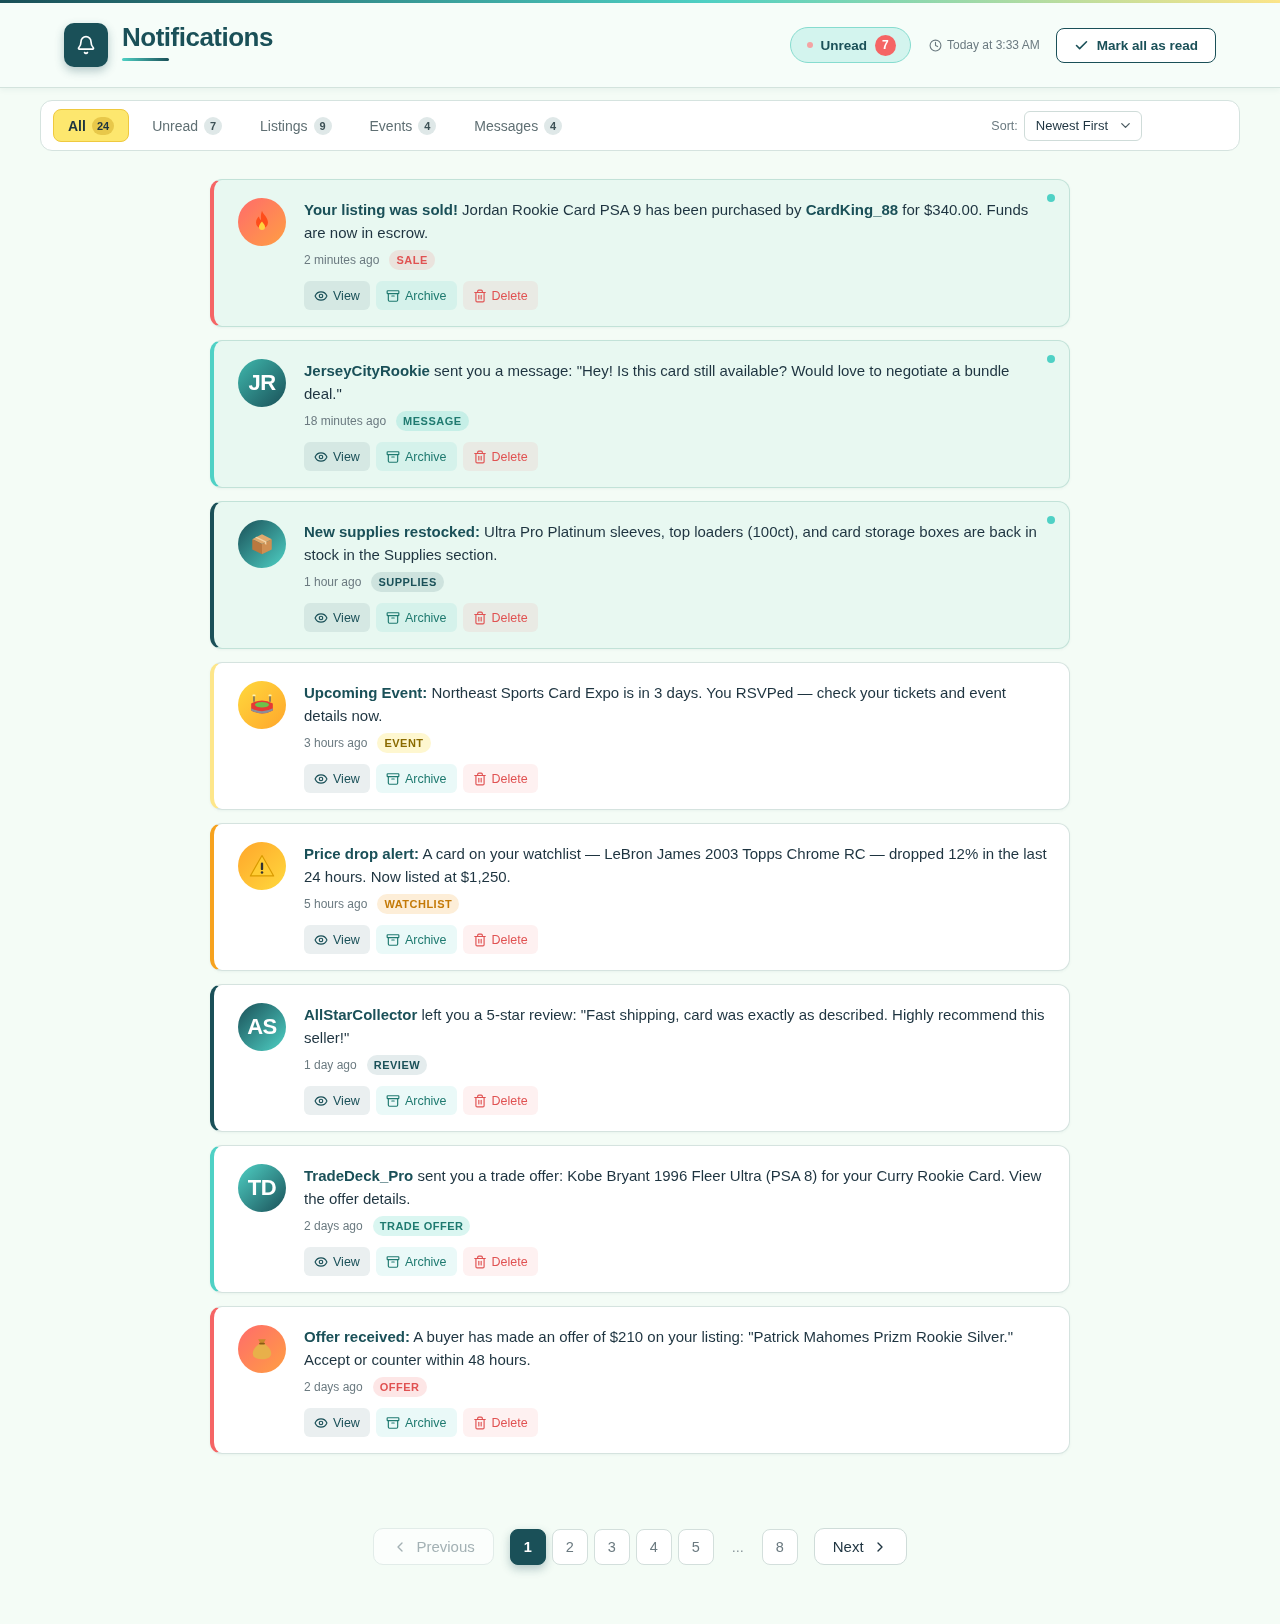  Describe the element at coordinates (432, 421) in the screenshot. I see `category-tag: MESSAGE` at that location.